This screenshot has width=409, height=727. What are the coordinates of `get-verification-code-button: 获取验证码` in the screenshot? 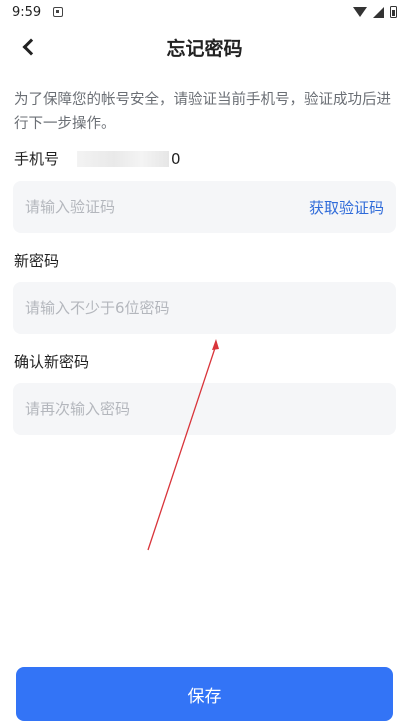 It's located at (346, 207).